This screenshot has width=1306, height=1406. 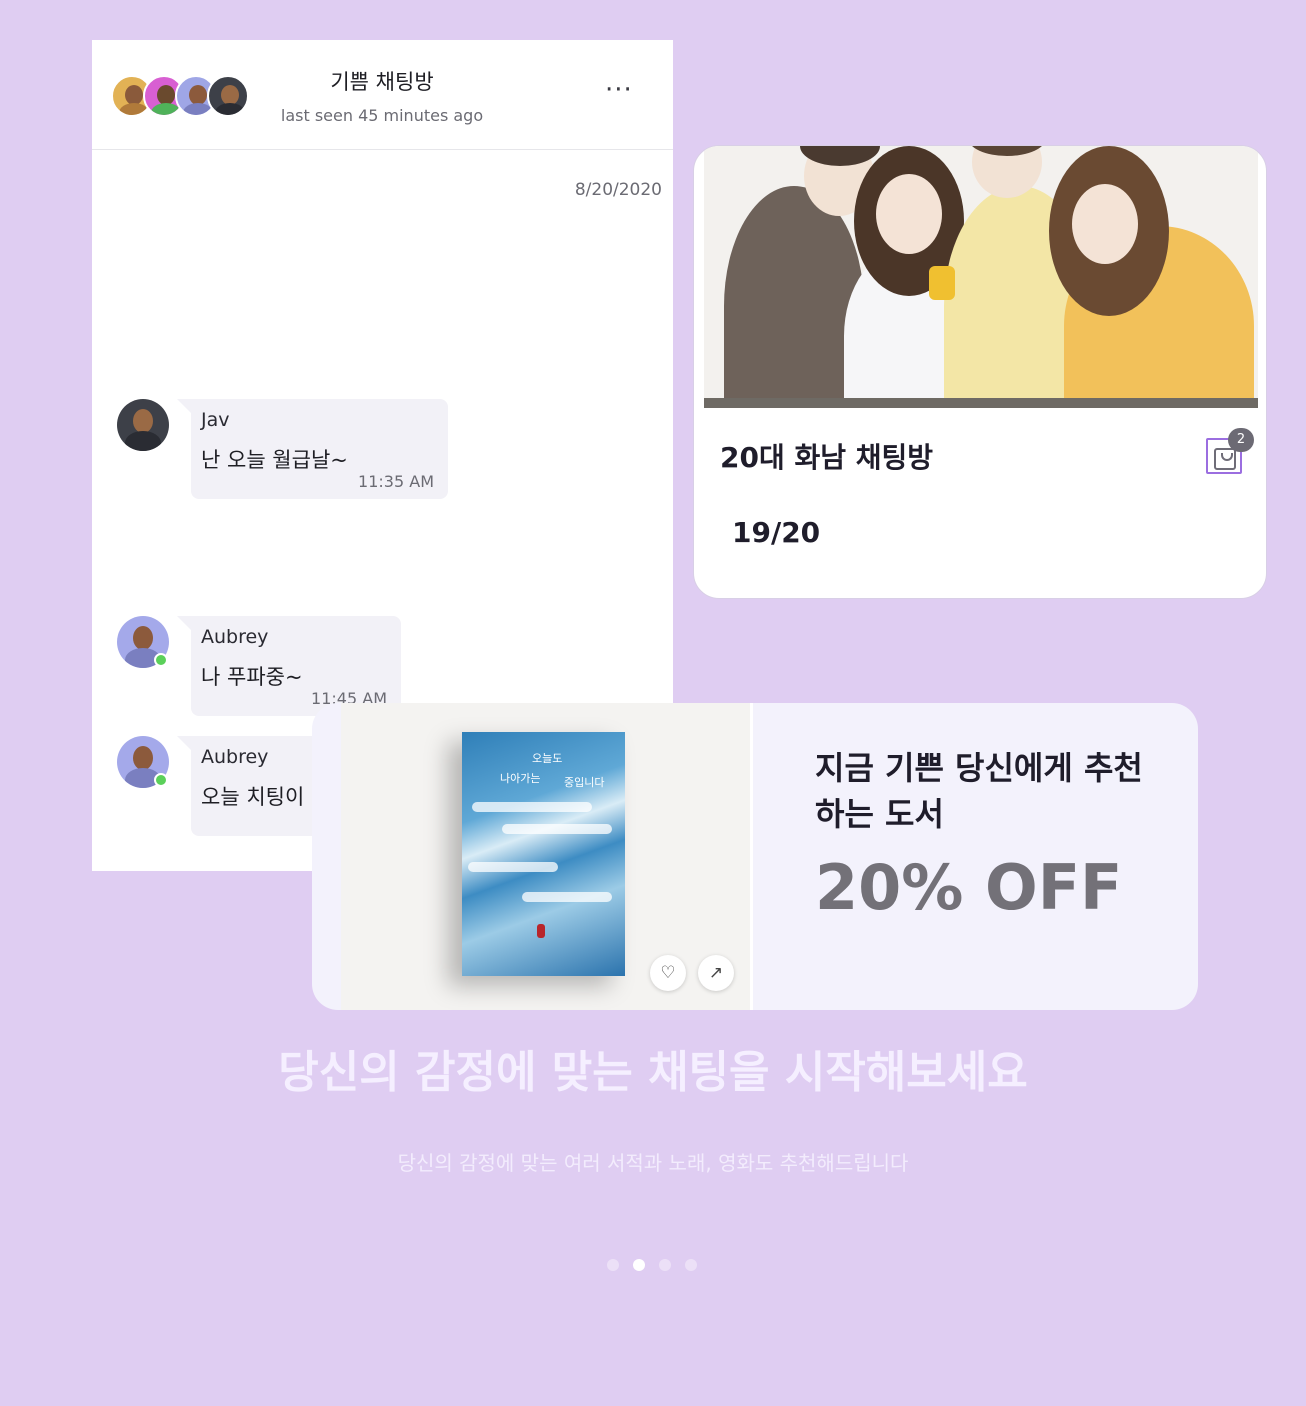 I want to click on book-cover-text: 중입니다, so click(x=584, y=782).